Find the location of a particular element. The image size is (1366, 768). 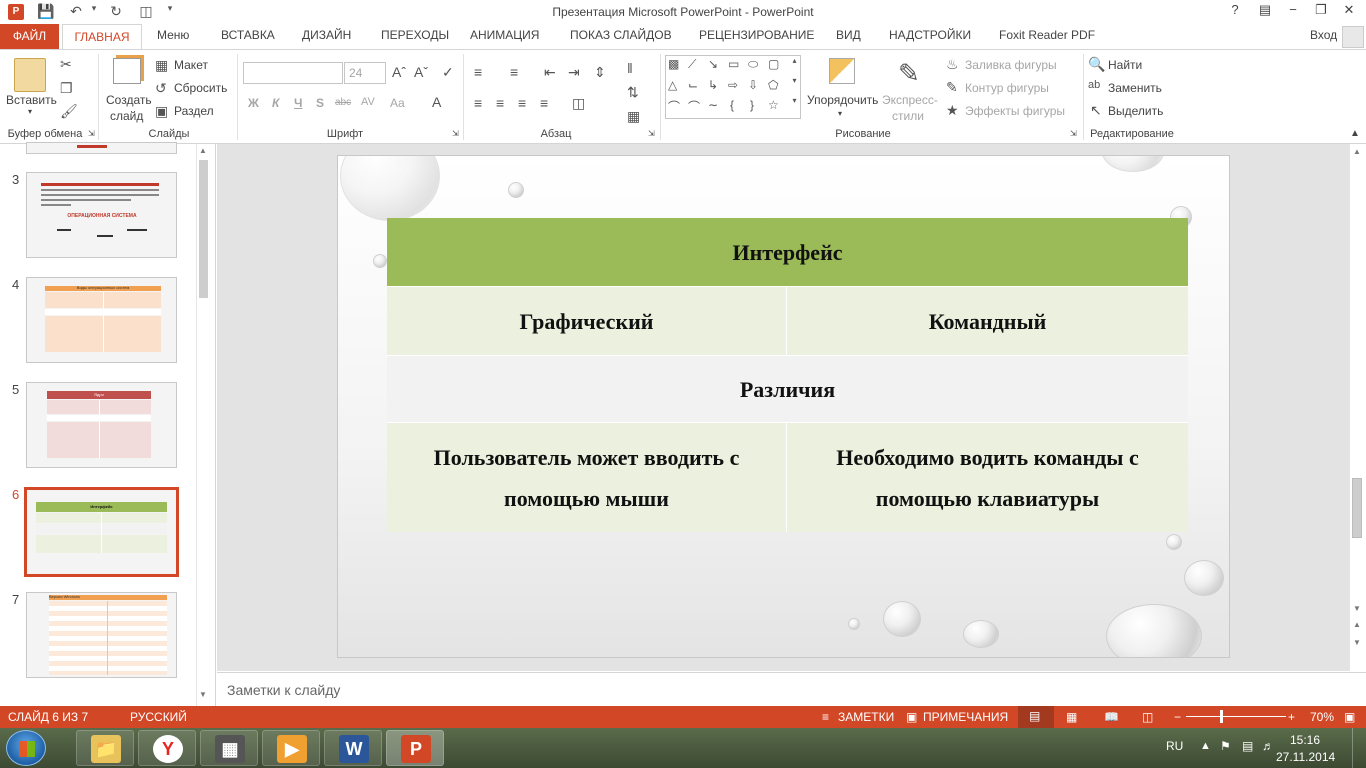

strikethrough-button: abc is located at coordinates (343, 102).